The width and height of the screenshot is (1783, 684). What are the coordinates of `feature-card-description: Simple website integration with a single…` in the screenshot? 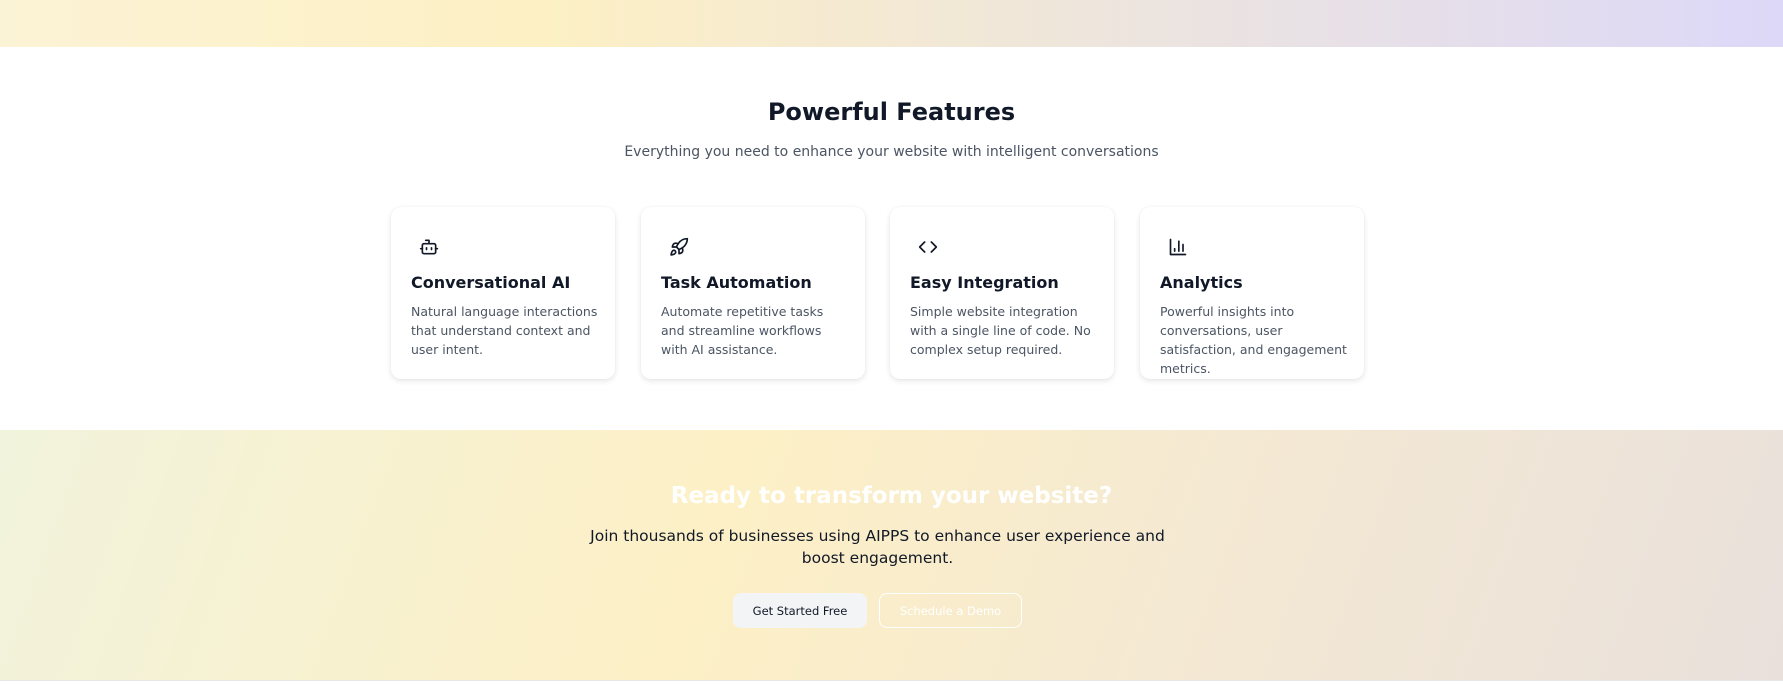 It's located at (1000, 330).